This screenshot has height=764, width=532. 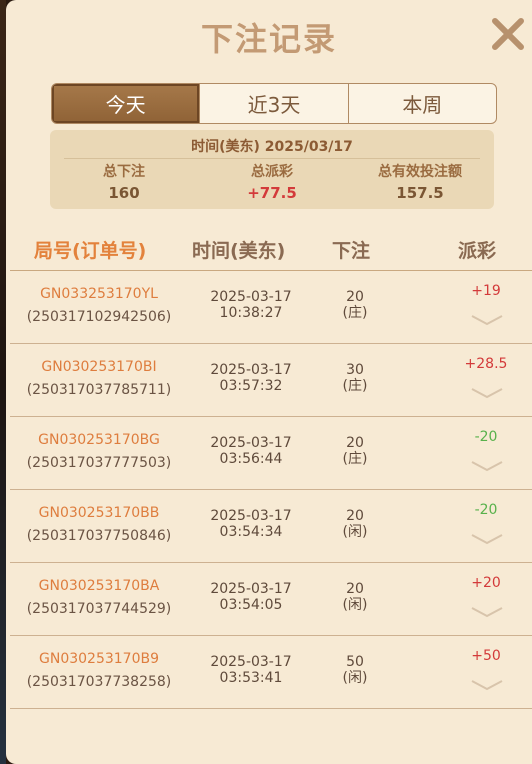 I want to click on bet-datetime: 2025-03-17 03:56:44, so click(x=251, y=451).